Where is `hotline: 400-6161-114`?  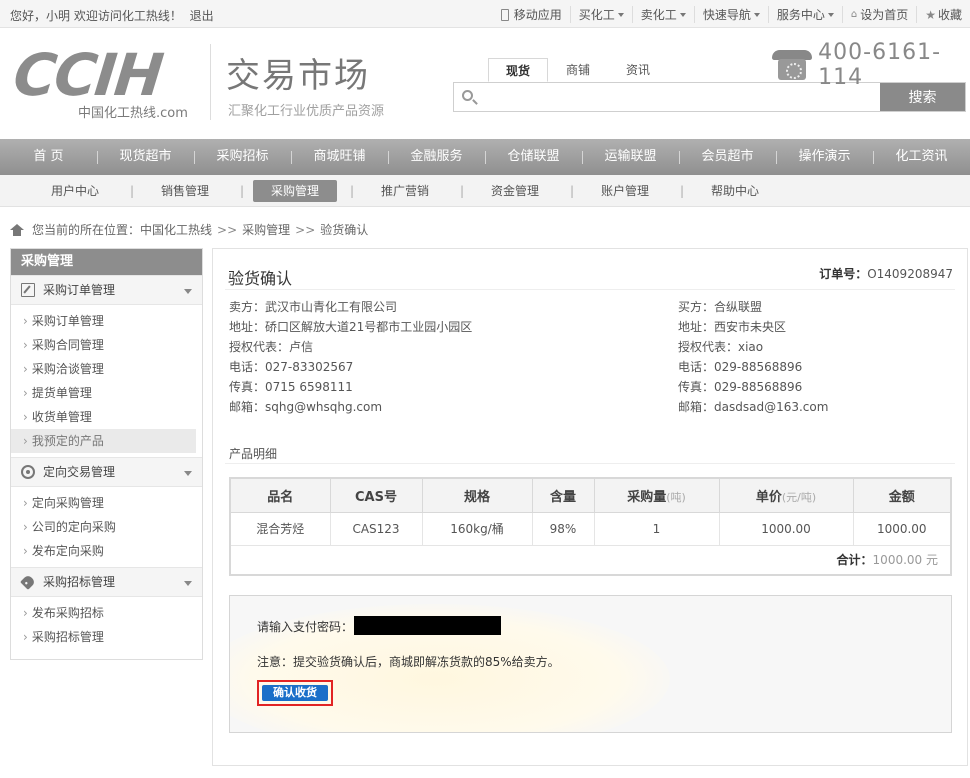 hotline: 400-6161-114 is located at coordinates (871, 65).